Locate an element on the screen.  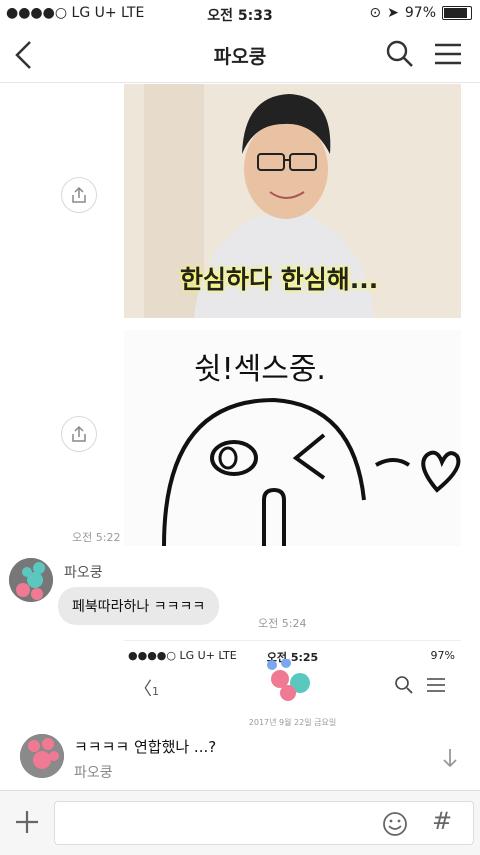
lock-rotation-icon: ⊙ is located at coordinates (375, 13).